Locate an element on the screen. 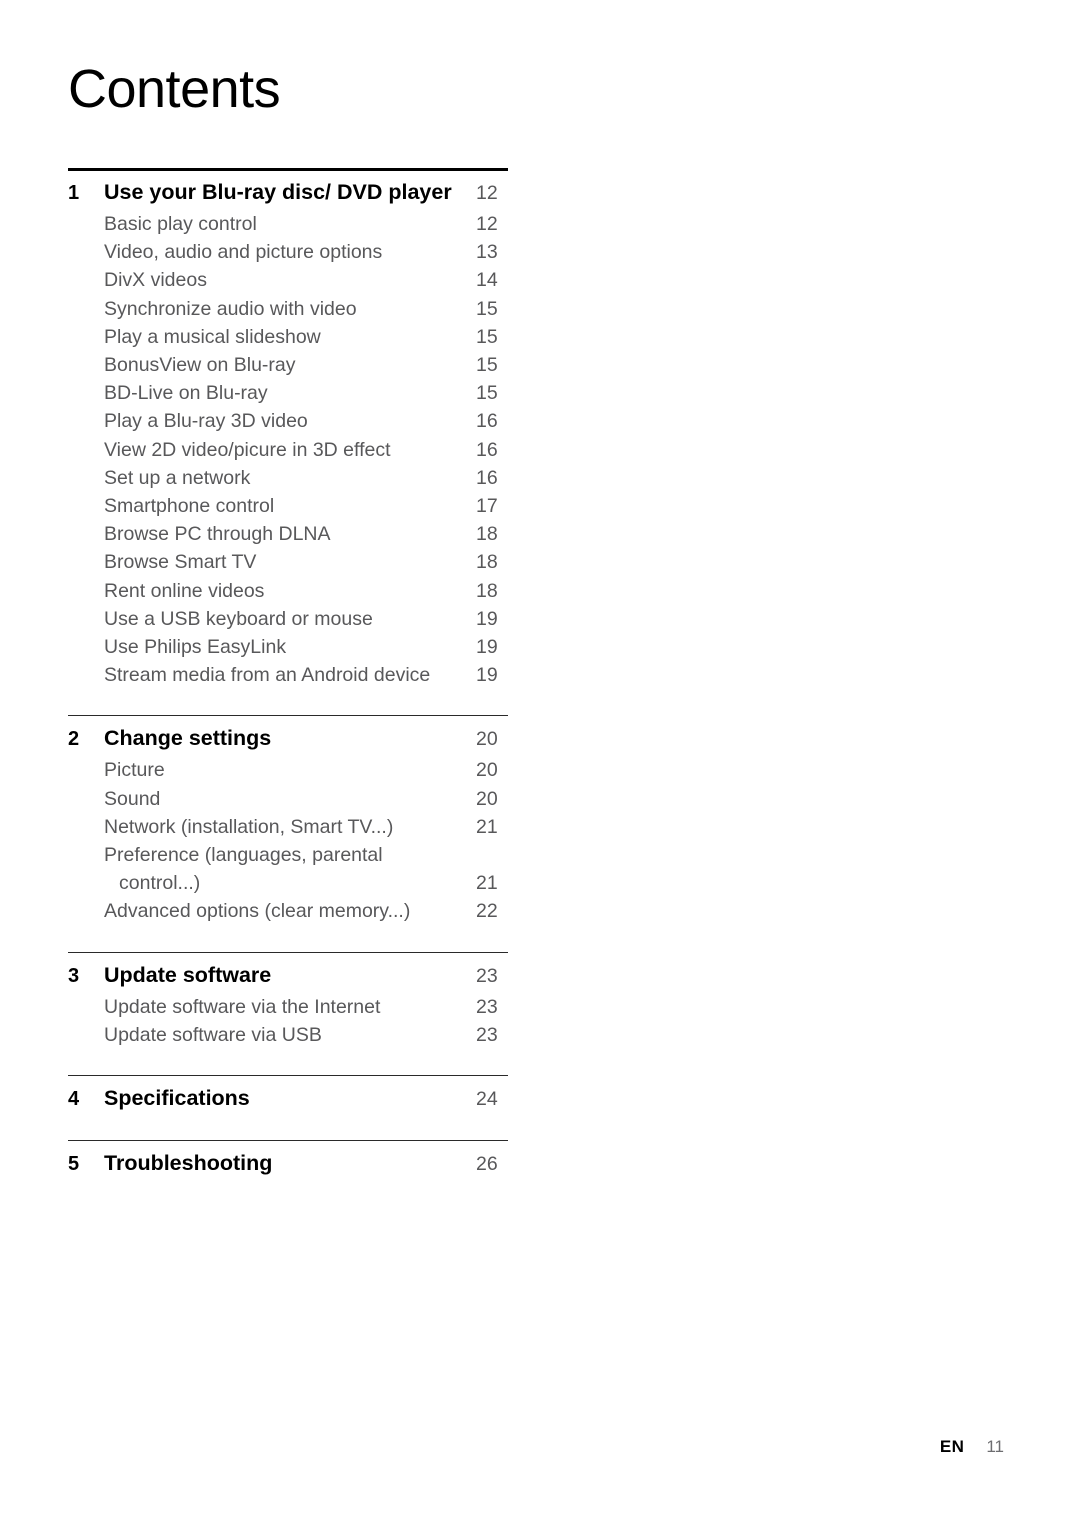 This screenshot has height=1527, width=1080. toc-section-heading: 4 Specifications 24 is located at coordinates (289, 1098).